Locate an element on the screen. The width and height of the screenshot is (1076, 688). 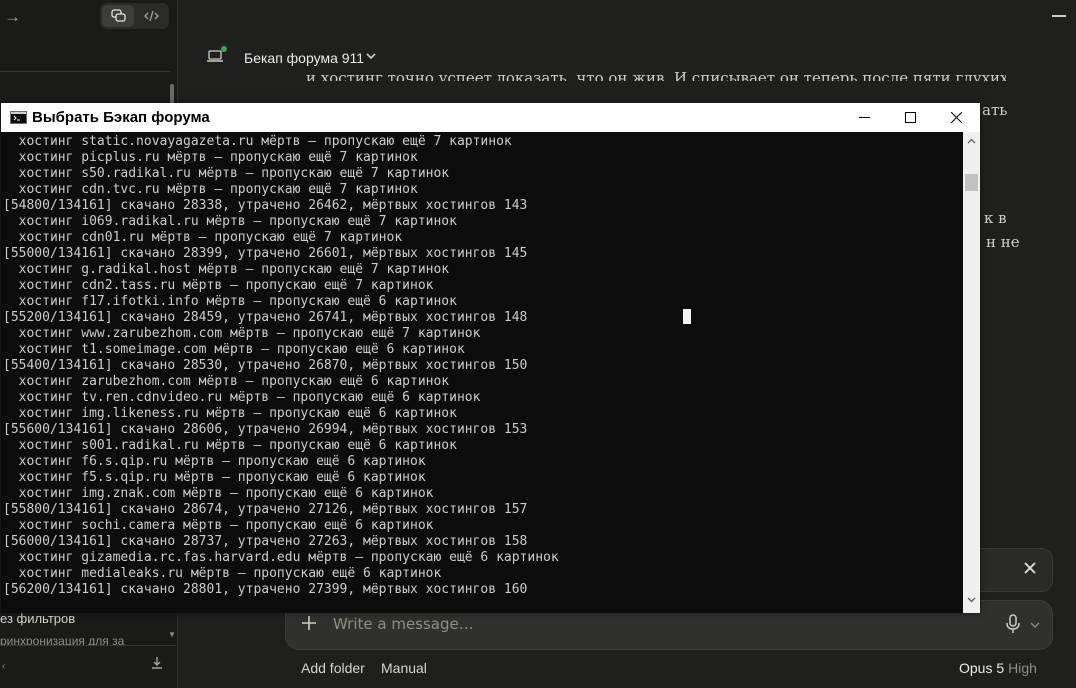
filter-option: ез фильтров is located at coordinates (37, 618).